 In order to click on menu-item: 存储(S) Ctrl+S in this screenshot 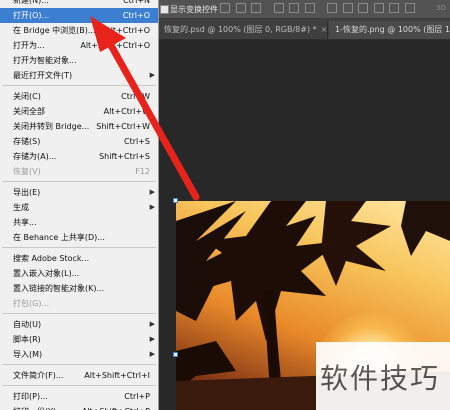, I will do `click(79, 141)`.